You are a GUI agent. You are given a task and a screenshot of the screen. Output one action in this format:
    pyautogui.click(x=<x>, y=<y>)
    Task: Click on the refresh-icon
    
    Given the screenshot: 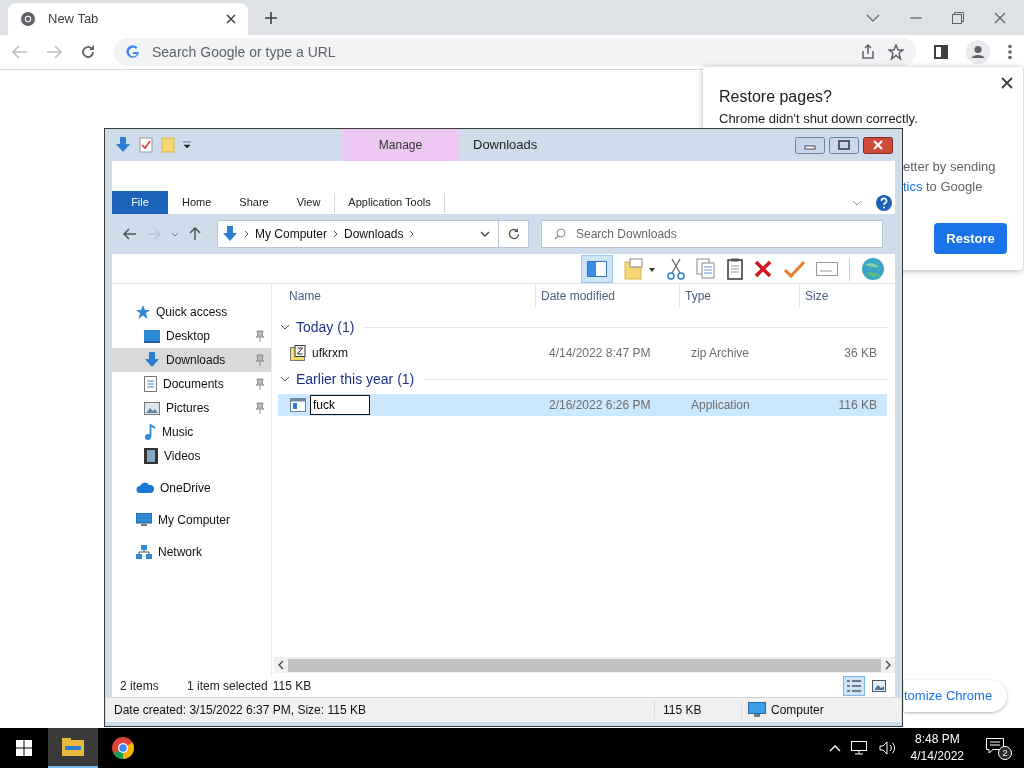 What is the action you would take?
    pyautogui.click(x=513, y=234)
    